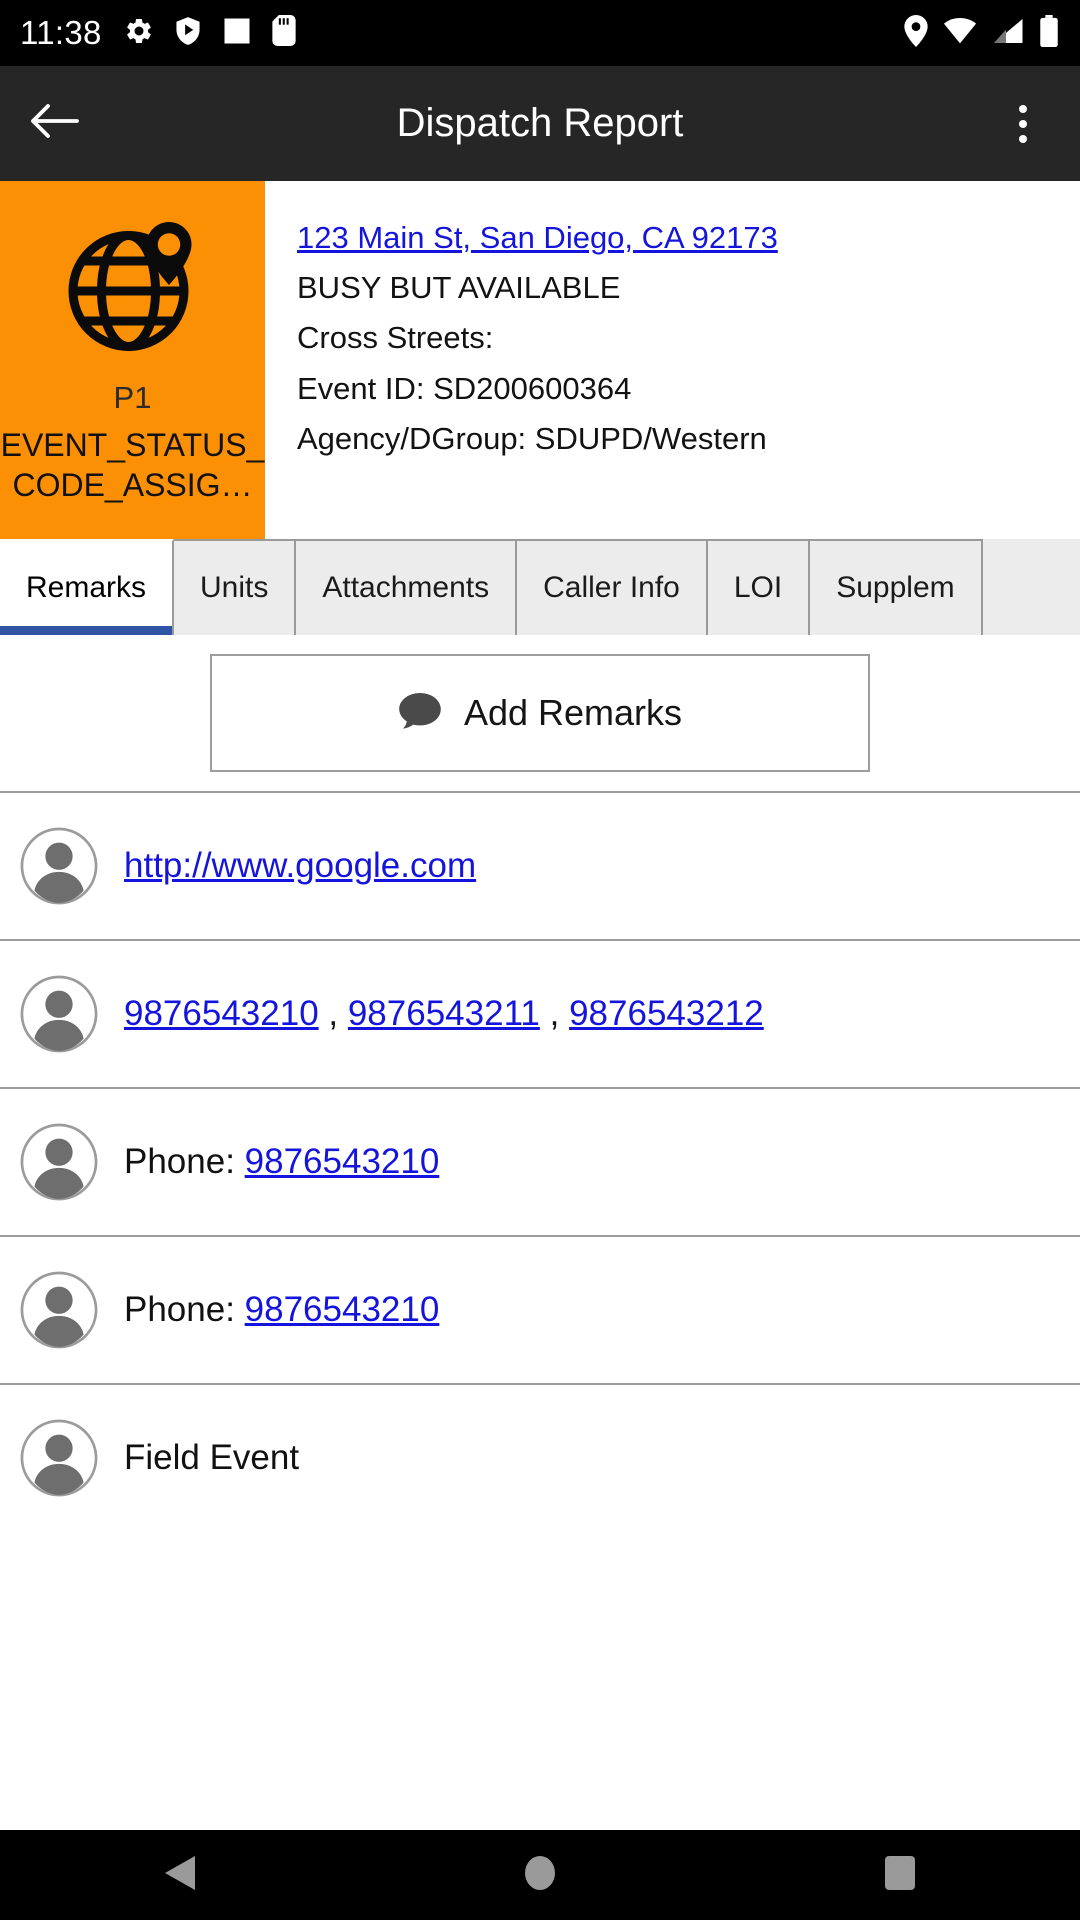 The height and width of the screenshot is (1920, 1080). Describe the element at coordinates (666, 1013) in the screenshot. I see `remark-link: 9876543212` at that location.